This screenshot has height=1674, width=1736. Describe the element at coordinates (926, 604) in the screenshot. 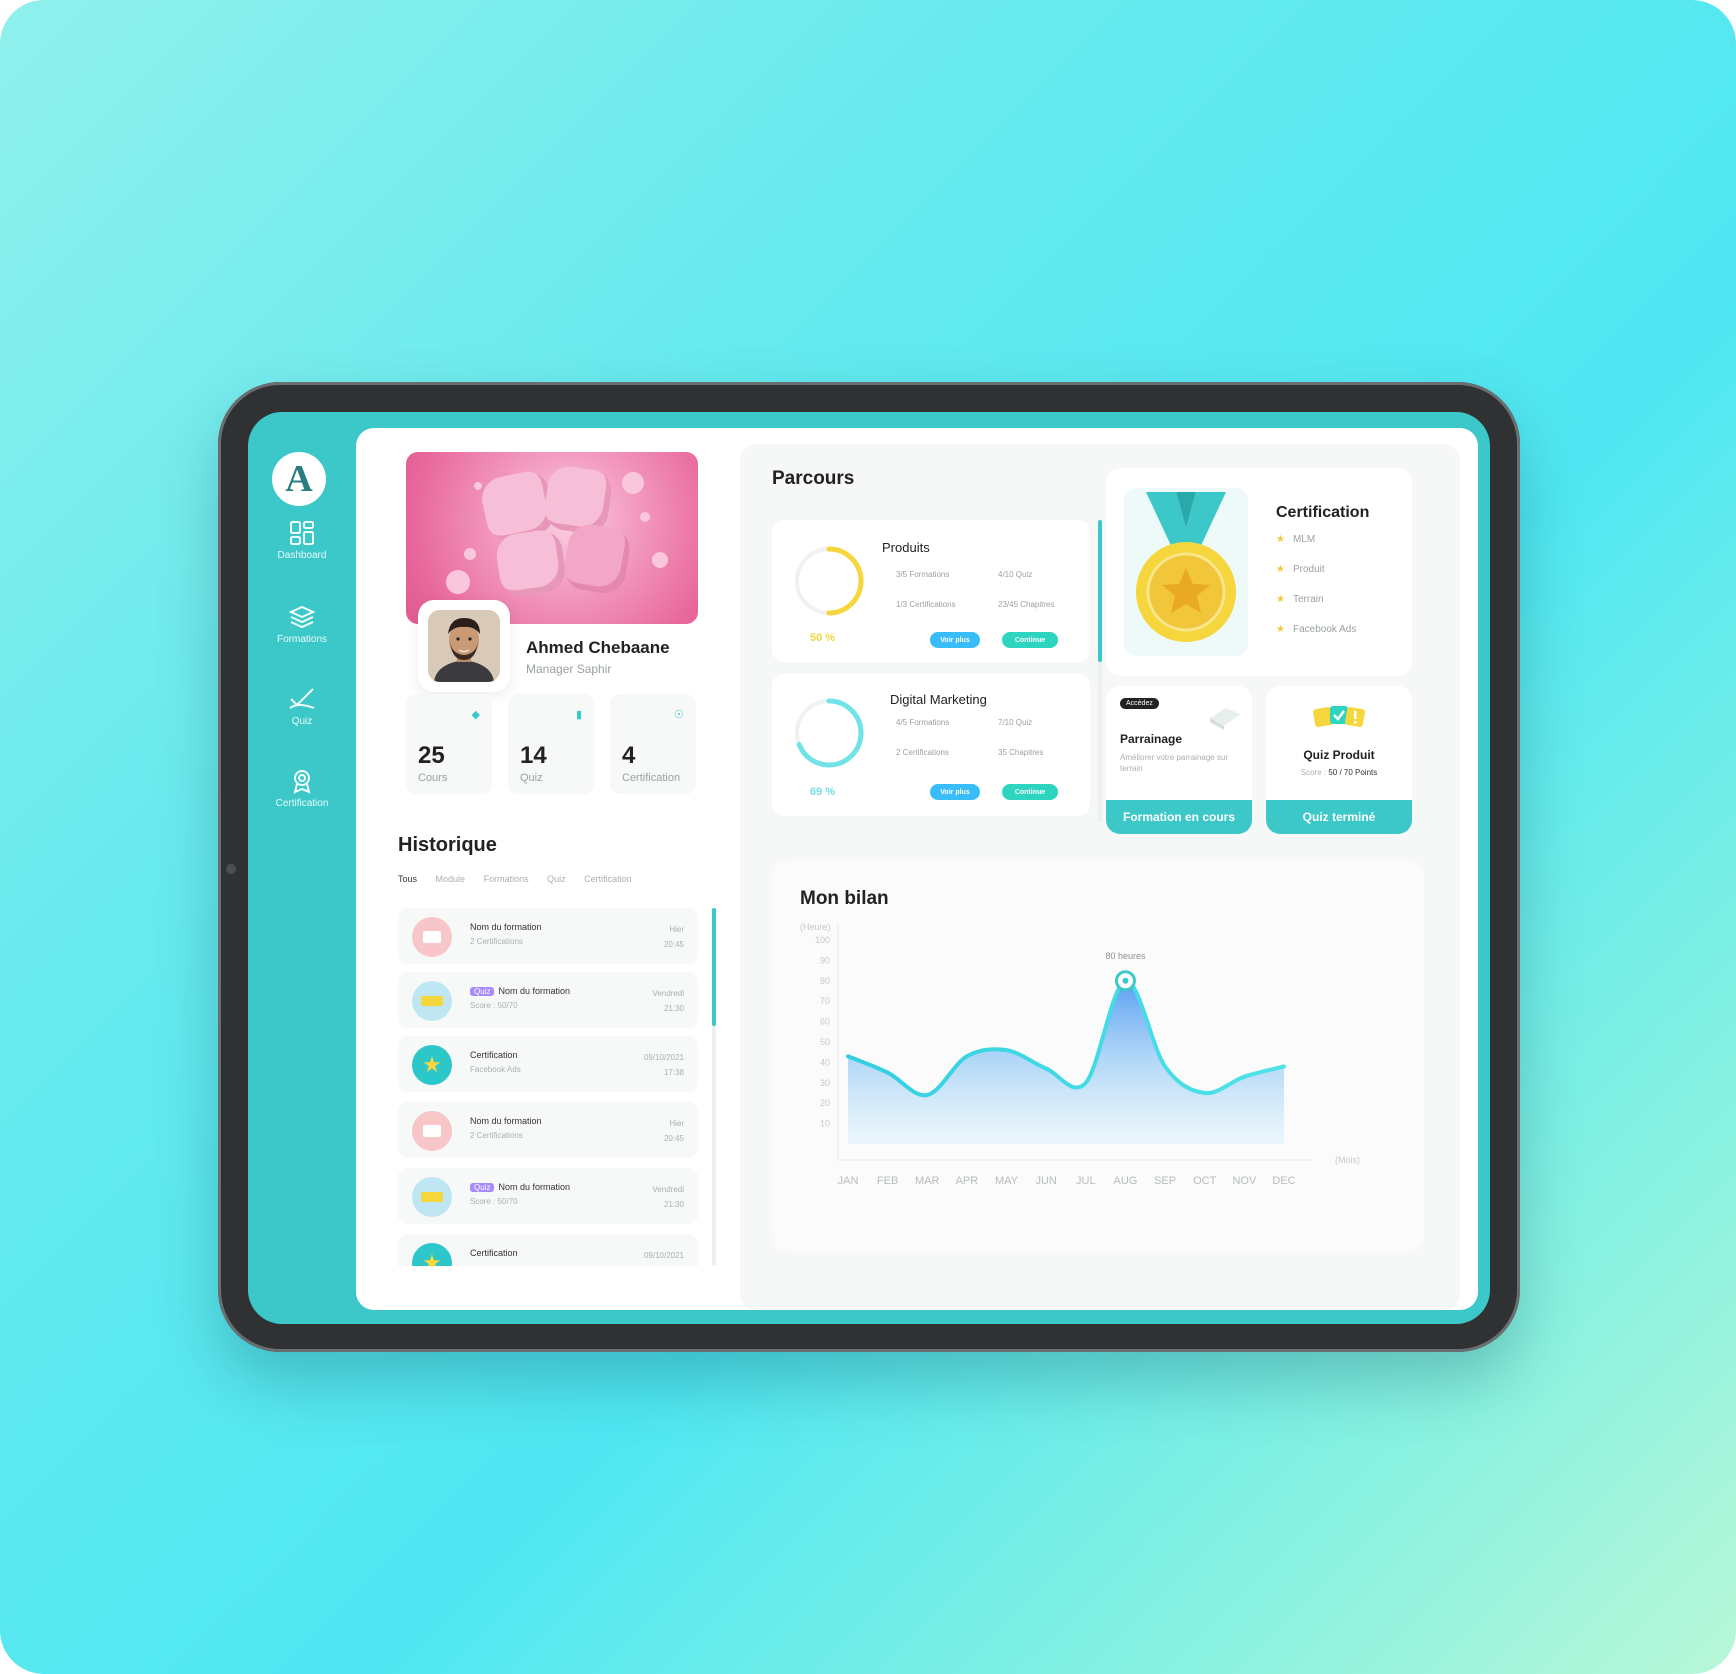

I see `course-meta: 1/3 Certifications` at that location.